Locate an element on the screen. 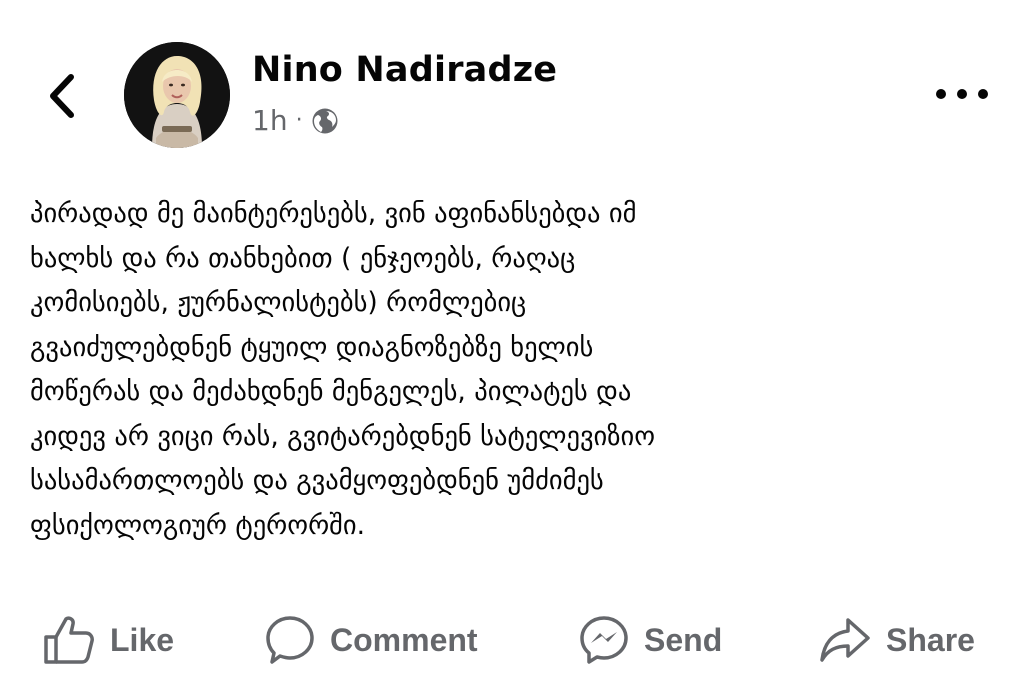  post-actions-bar: Like Comment Send Share is located at coordinates (512, 640).